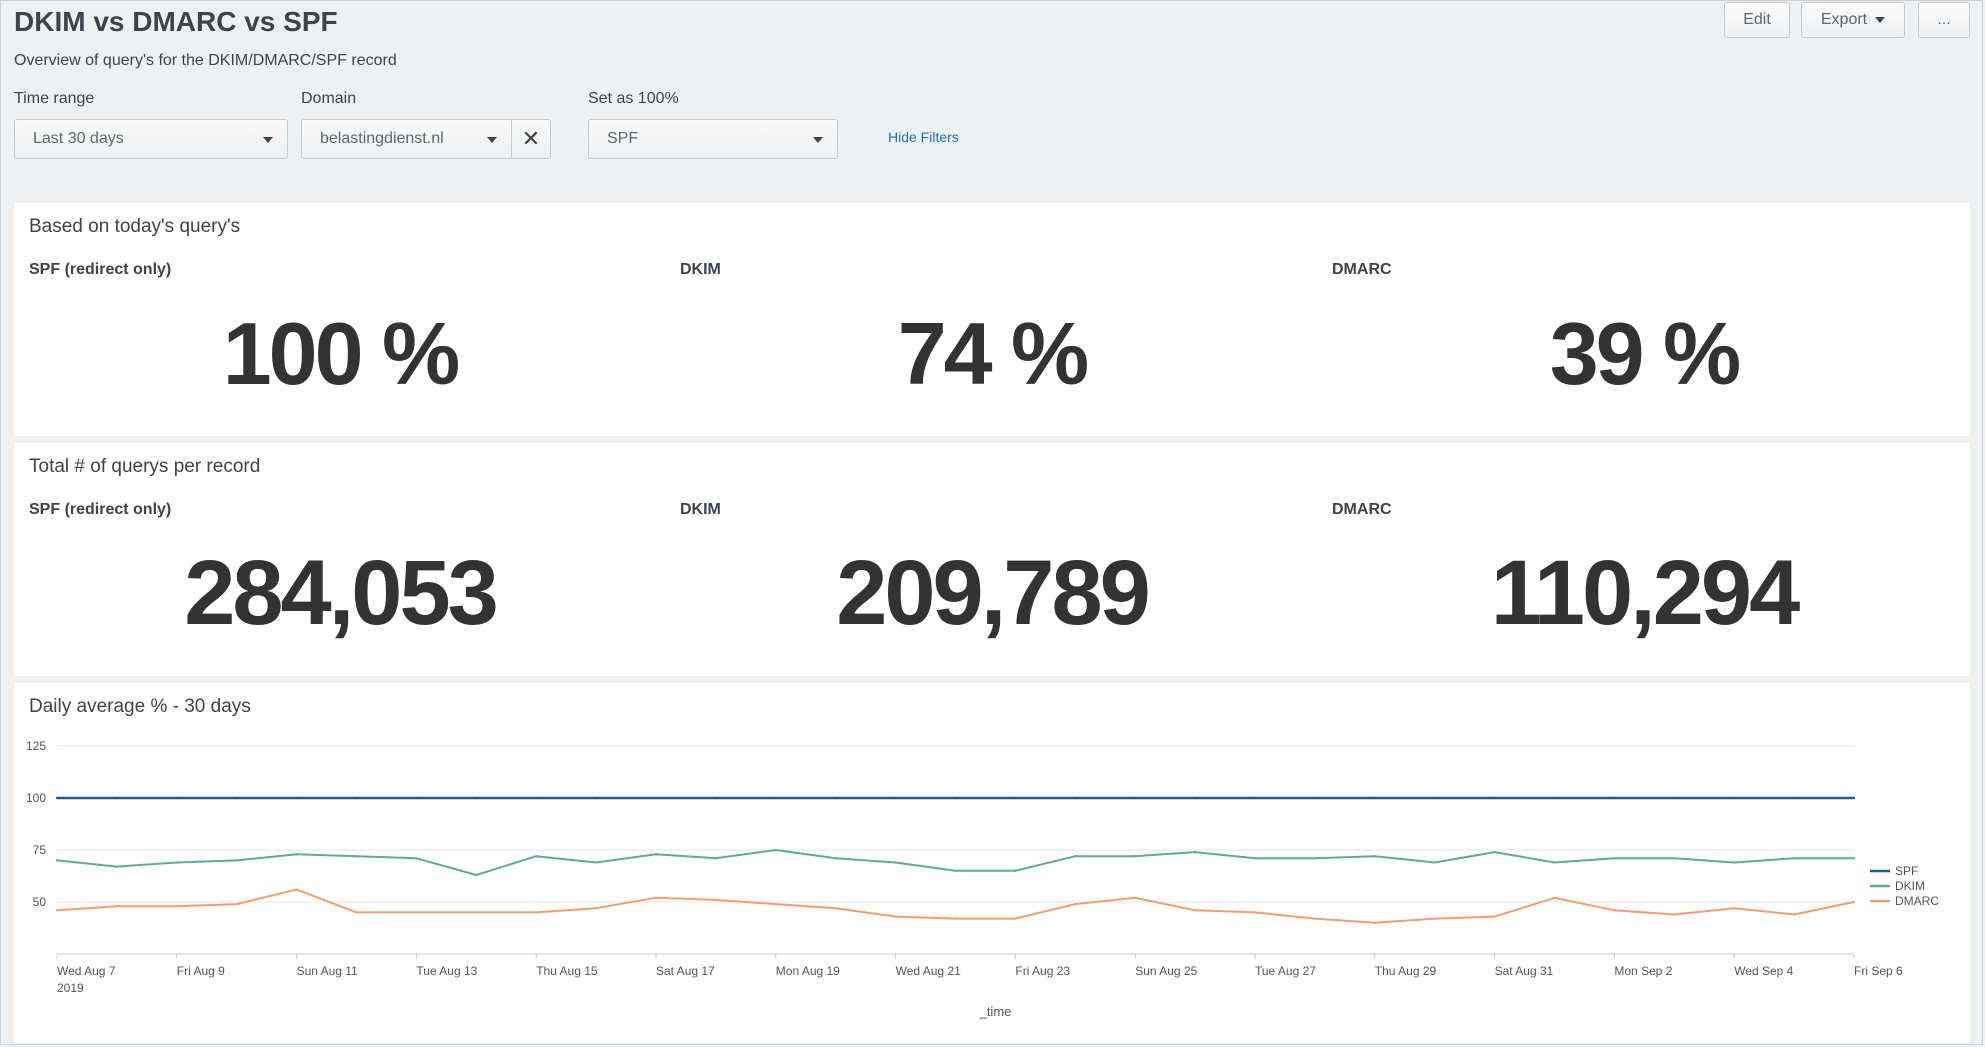 The width and height of the screenshot is (1985, 1047). What do you see at coordinates (685, 971) in the screenshot?
I see `x-tick-label: Sat Aug 17` at bounding box center [685, 971].